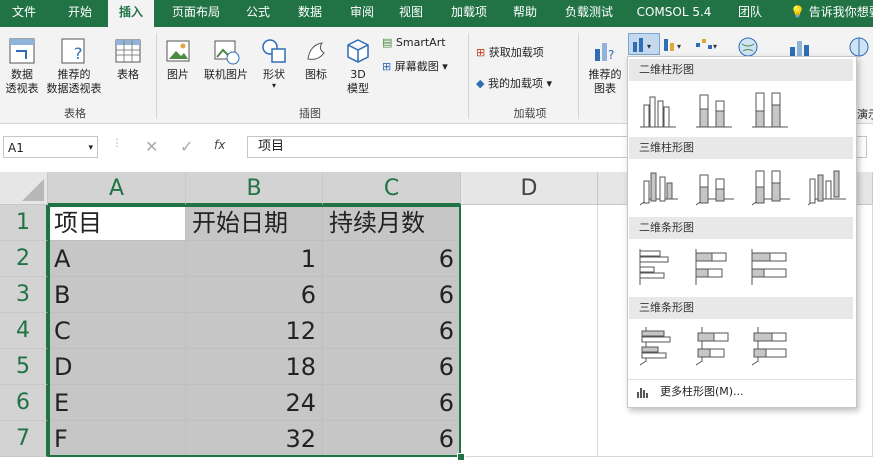 The image size is (873, 465). Describe the element at coordinates (74, 66) in the screenshot. I see `recommended-pivot-button: ? 推荐的 数据透视表` at that location.